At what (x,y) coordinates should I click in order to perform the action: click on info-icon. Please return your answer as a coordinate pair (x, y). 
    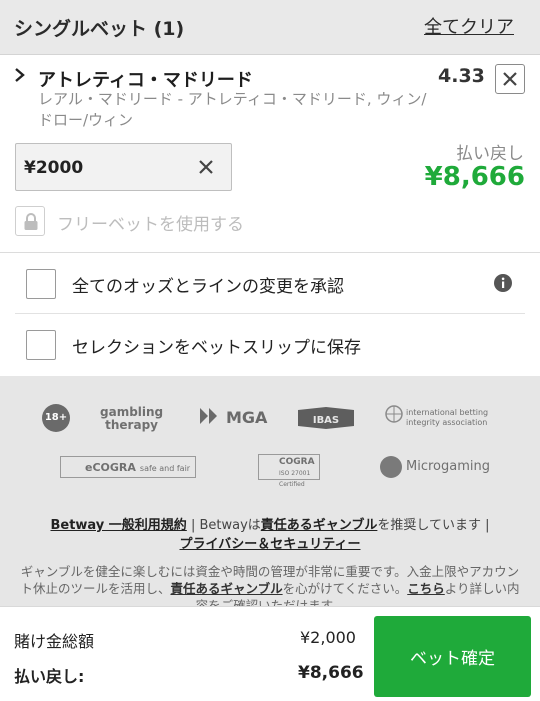
    Looking at the image, I should click on (503, 285).